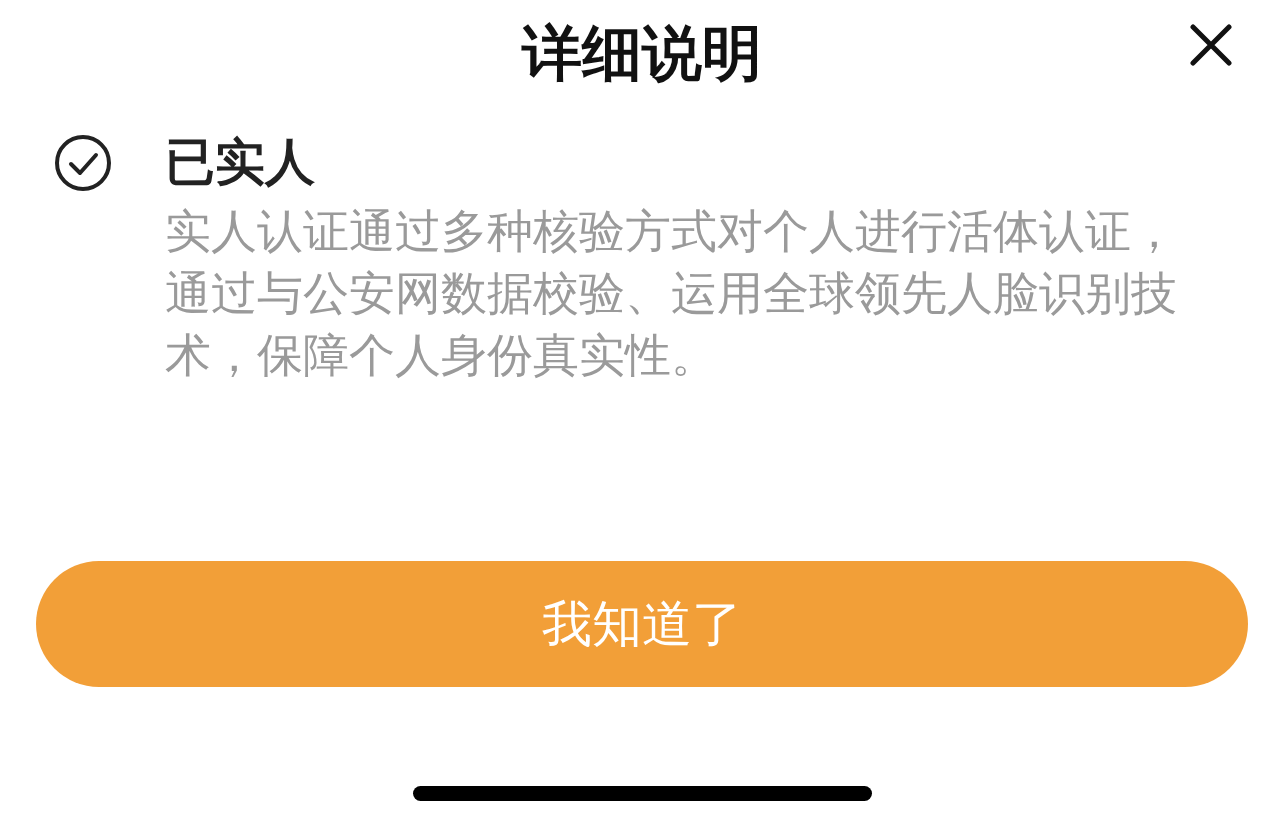 Image resolution: width=1284 pixels, height=824 pixels. What do you see at coordinates (642, 624) in the screenshot?
I see `confirm-button: 我知道了` at bounding box center [642, 624].